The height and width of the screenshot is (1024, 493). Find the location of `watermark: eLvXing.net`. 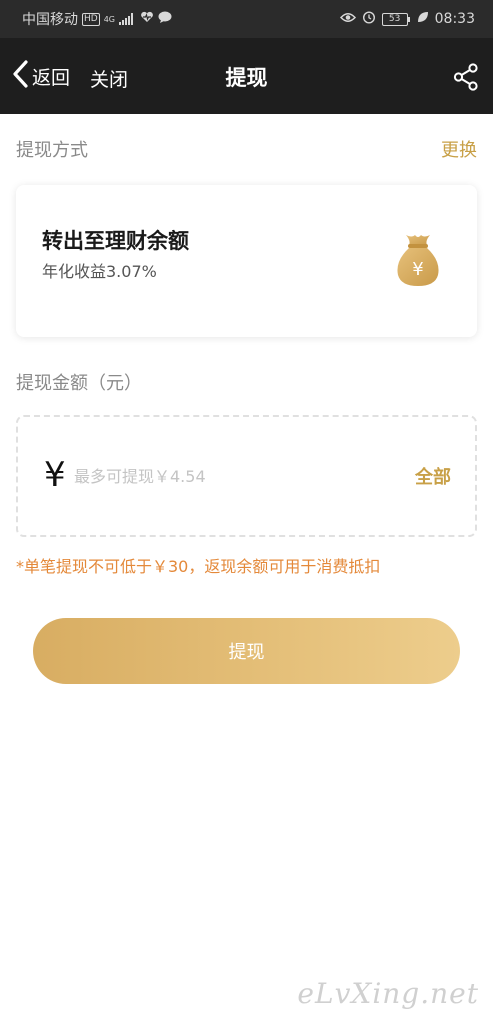

watermark: eLvXing.net is located at coordinates (388, 993).